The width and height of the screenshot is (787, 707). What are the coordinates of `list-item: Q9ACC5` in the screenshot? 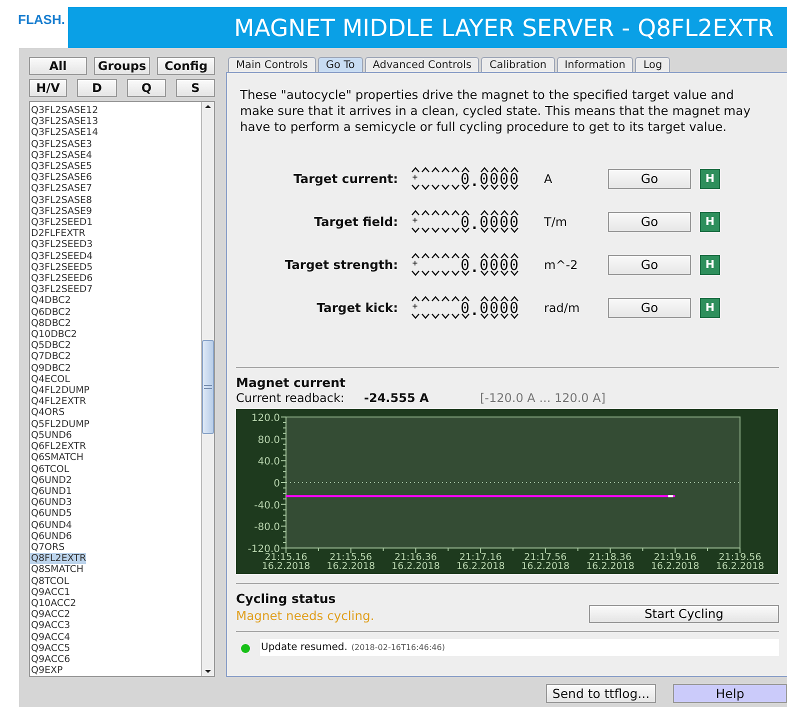 It's located at (50, 648).